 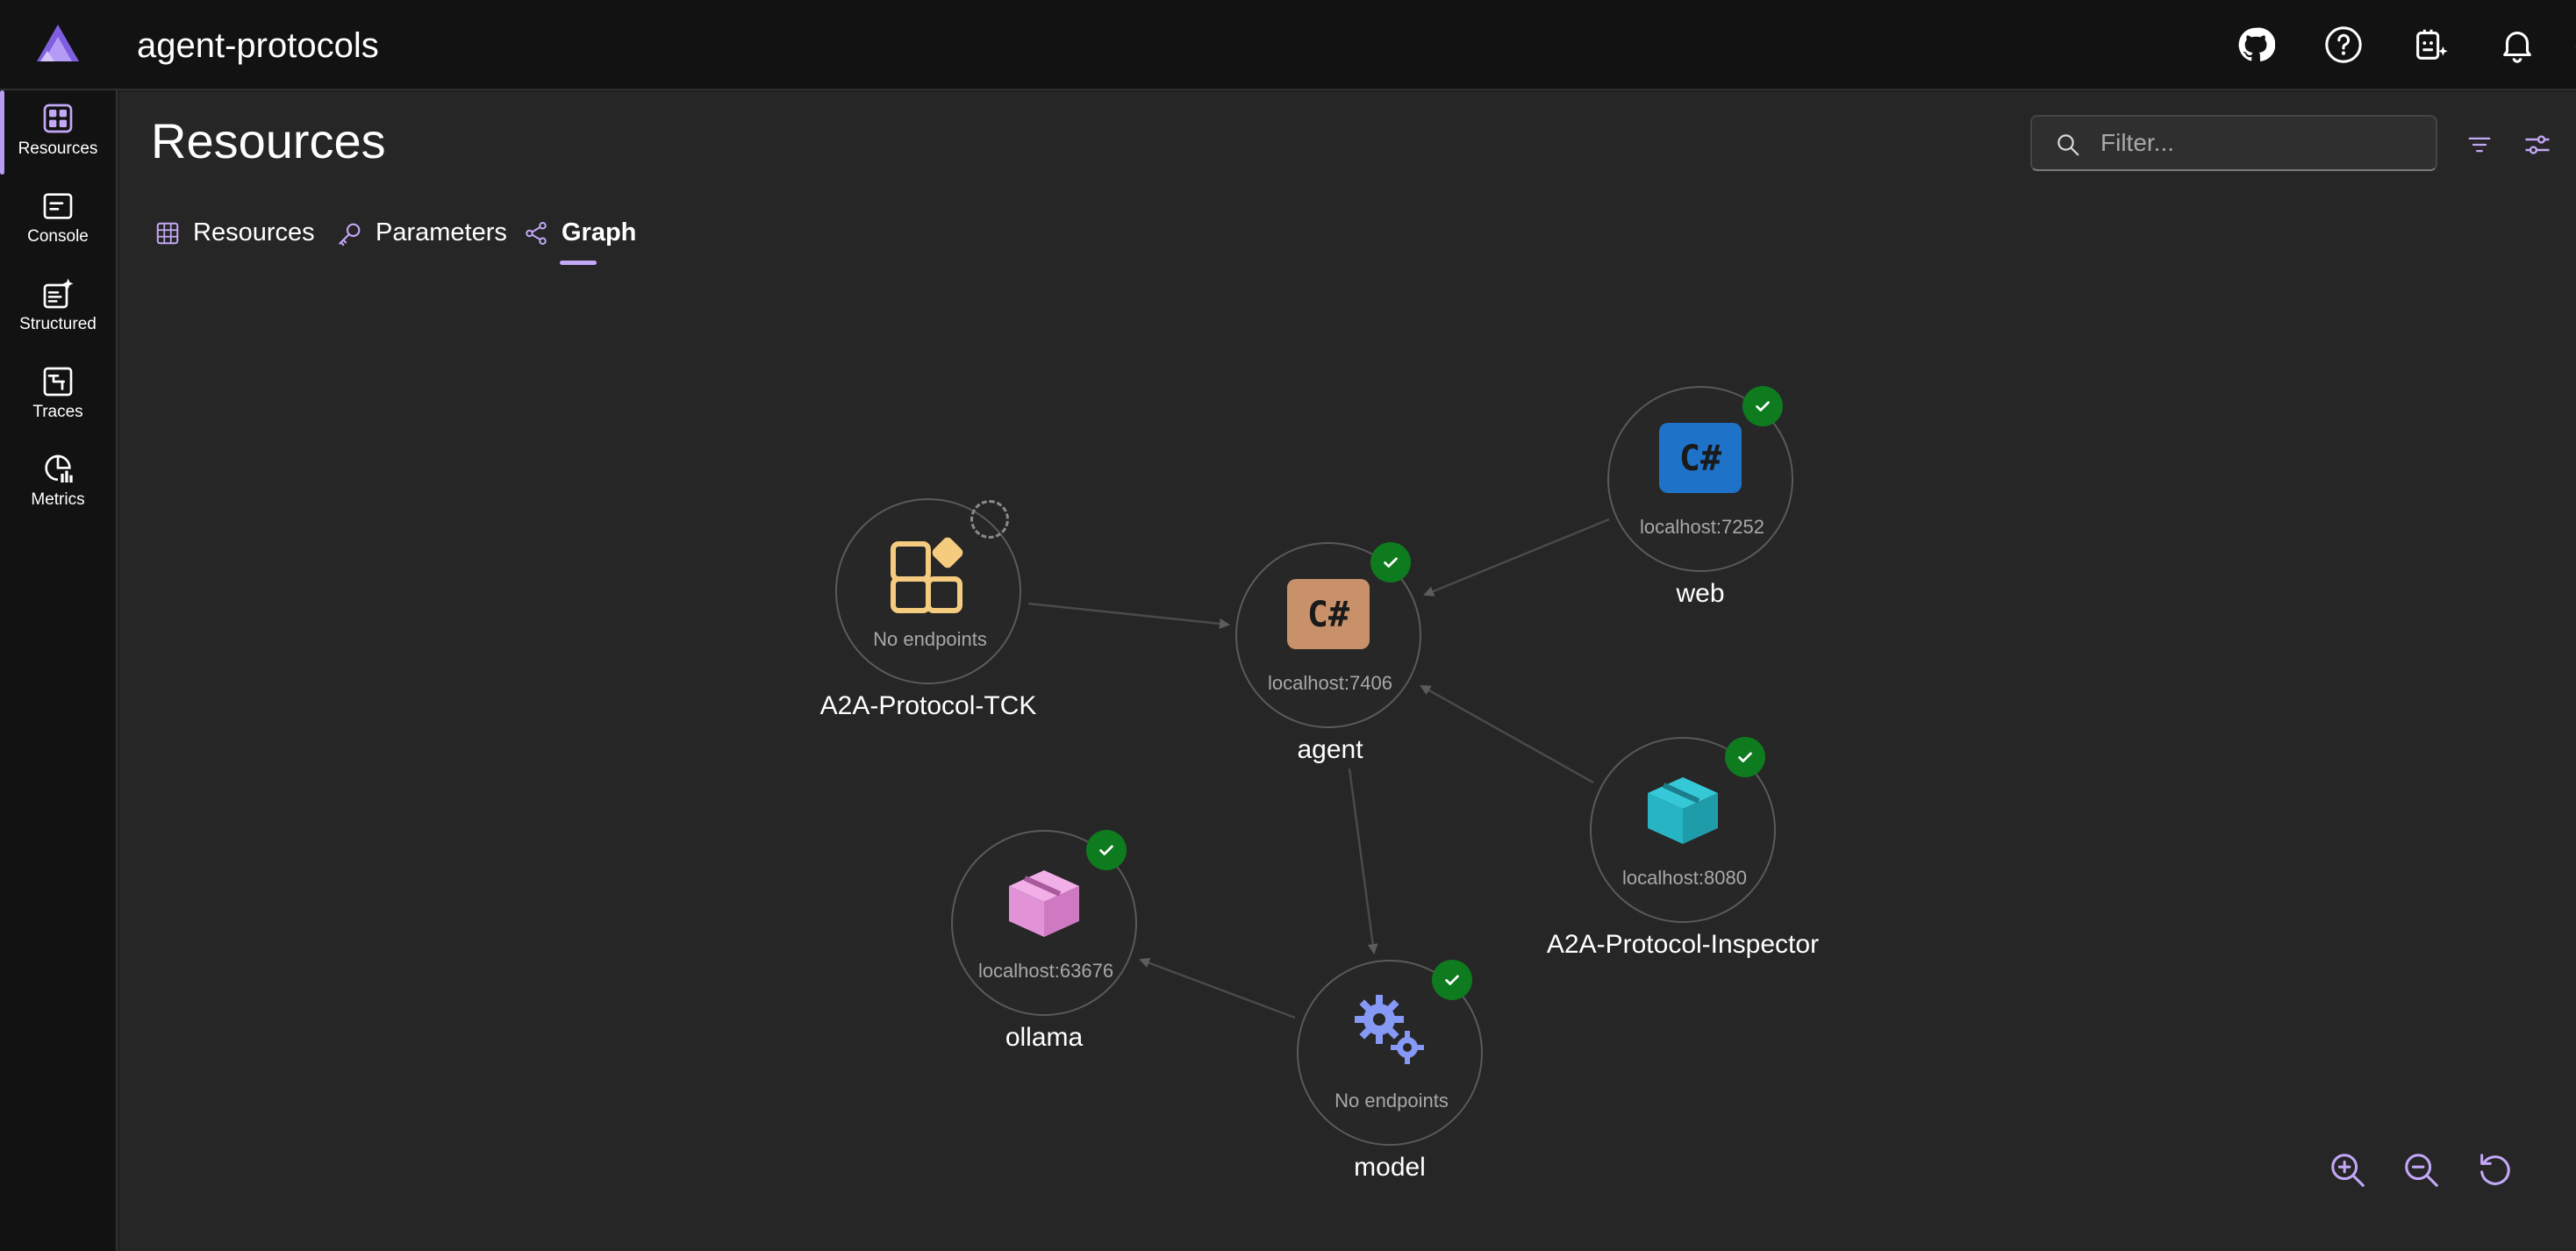 What do you see at coordinates (58, 382) in the screenshot?
I see `traces-icon` at bounding box center [58, 382].